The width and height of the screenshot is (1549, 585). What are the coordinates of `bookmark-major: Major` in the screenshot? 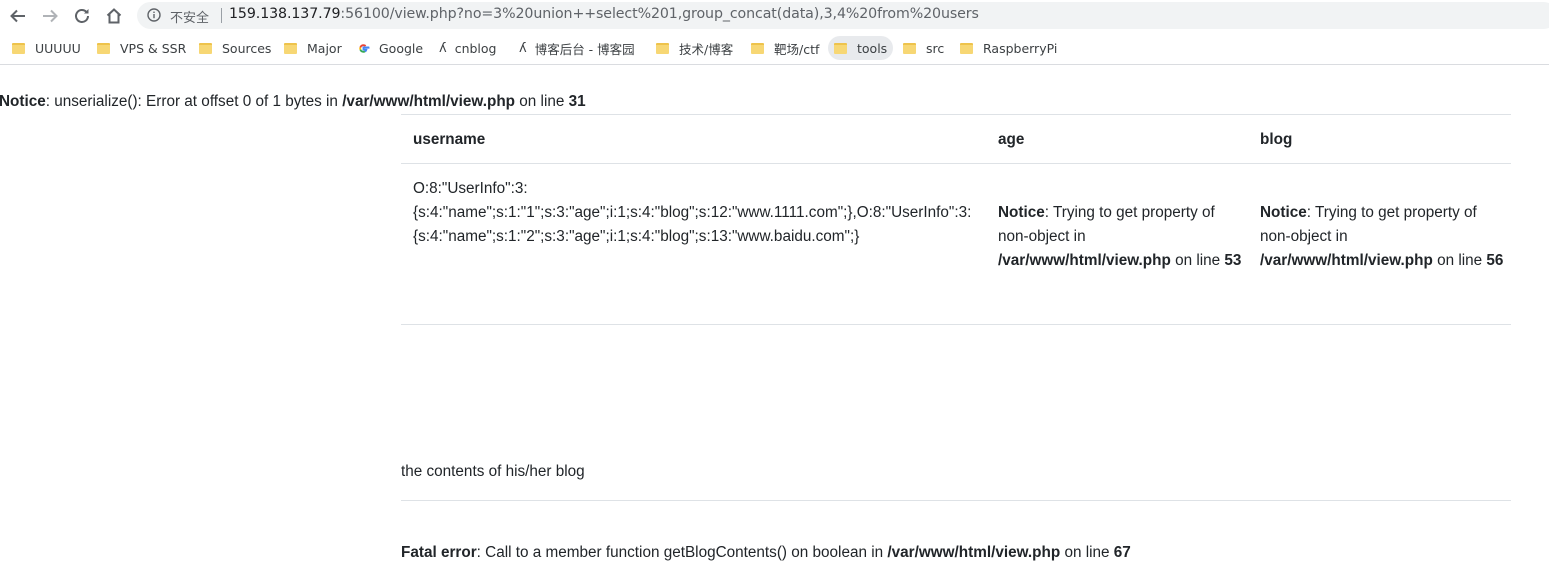 It's located at (313, 48).